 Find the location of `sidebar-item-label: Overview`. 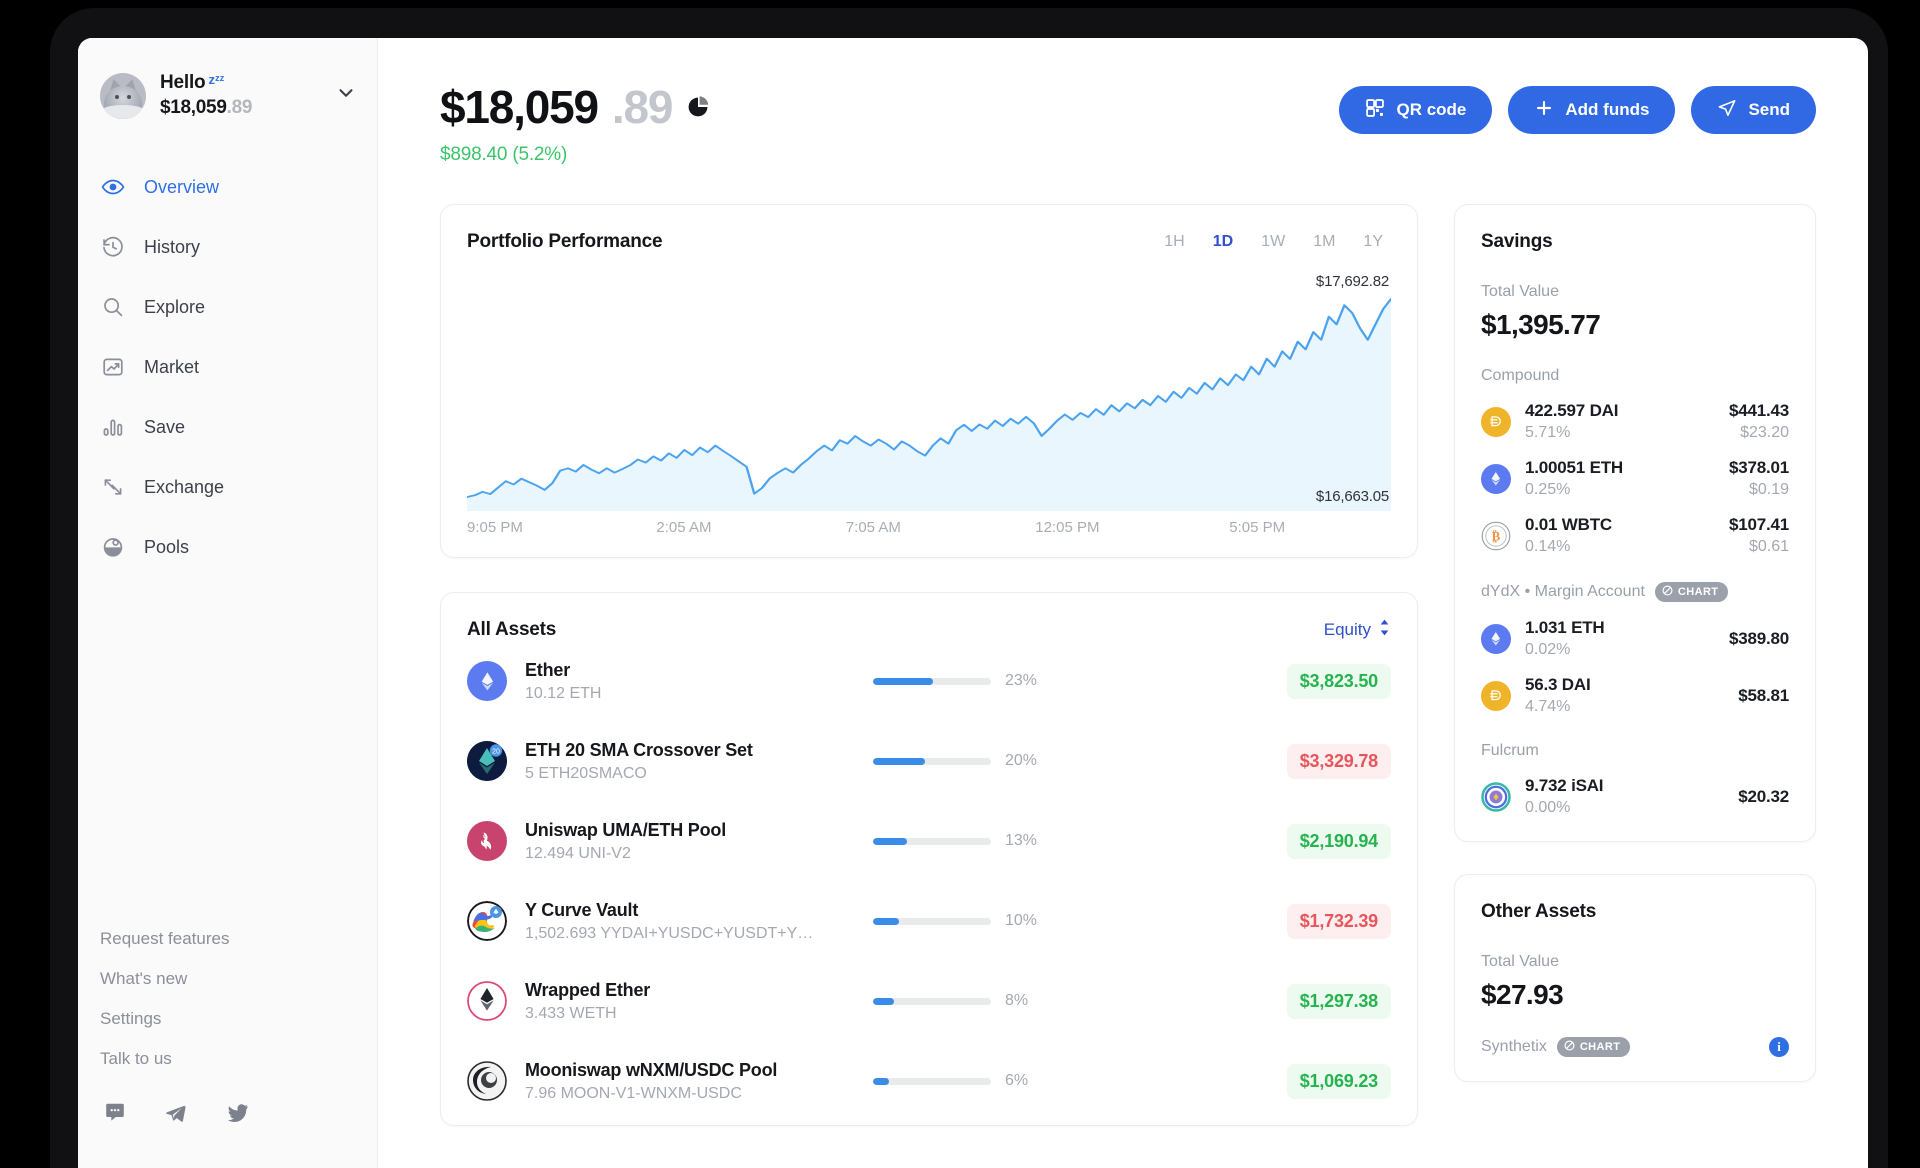

sidebar-item-label: Overview is located at coordinates (182, 186).